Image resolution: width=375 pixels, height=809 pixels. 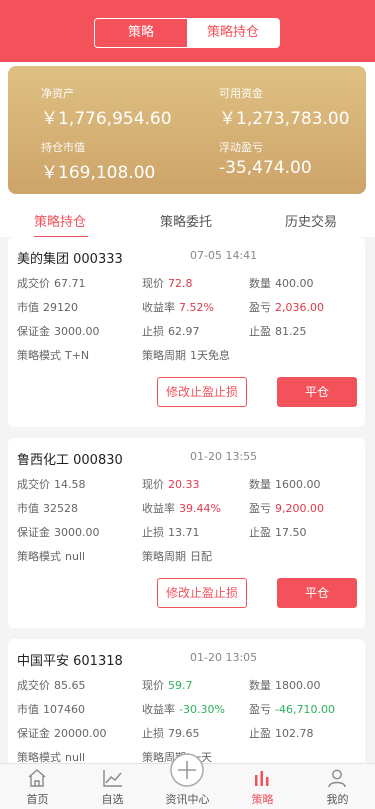 I want to click on position-time: 01-20 13:05, so click(x=224, y=657).